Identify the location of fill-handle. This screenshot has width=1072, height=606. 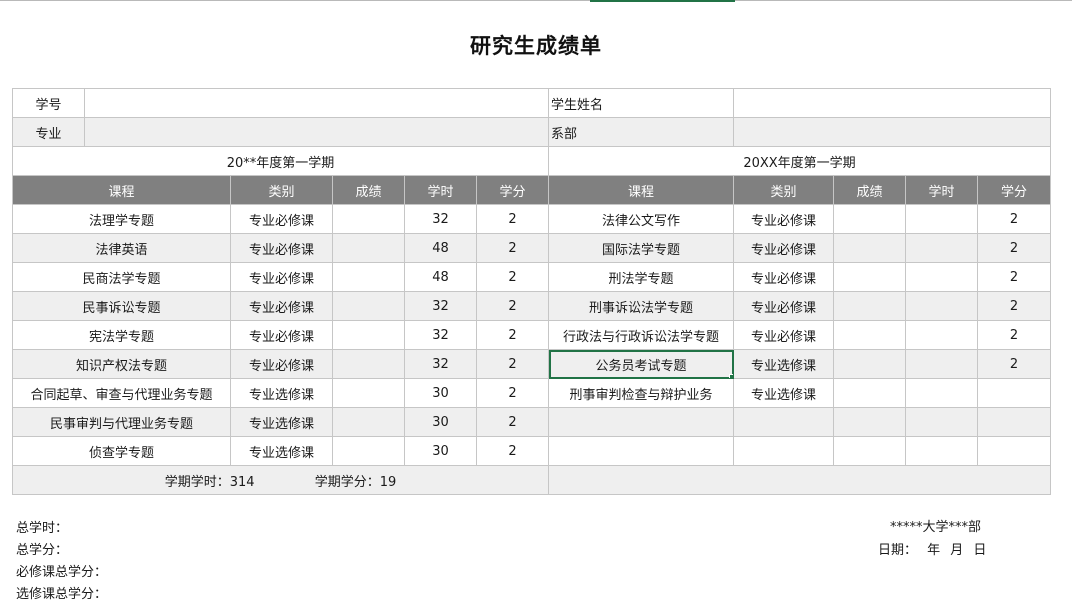
(731, 376).